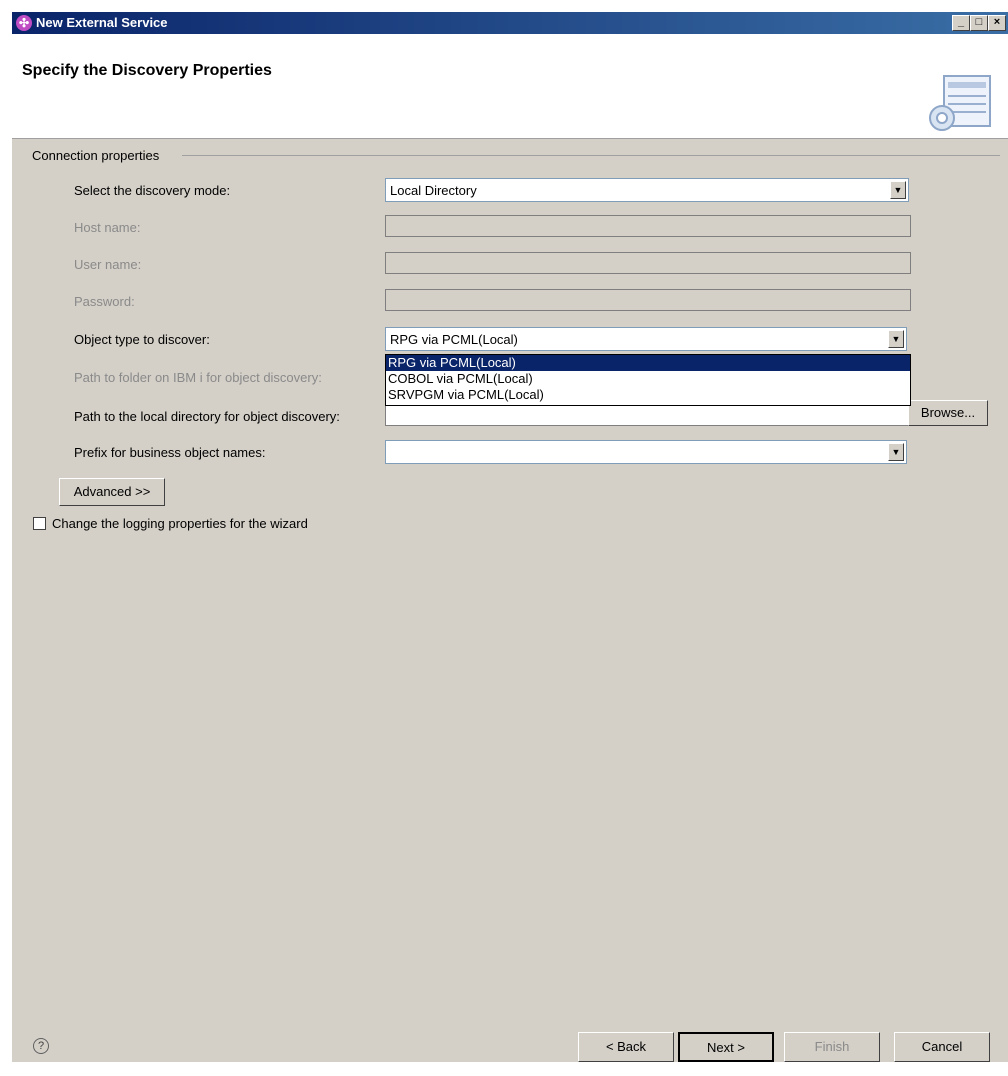 This screenshot has width=1008, height=1076. I want to click on discovery-mode-label: Select the discovery mode:, so click(152, 190).